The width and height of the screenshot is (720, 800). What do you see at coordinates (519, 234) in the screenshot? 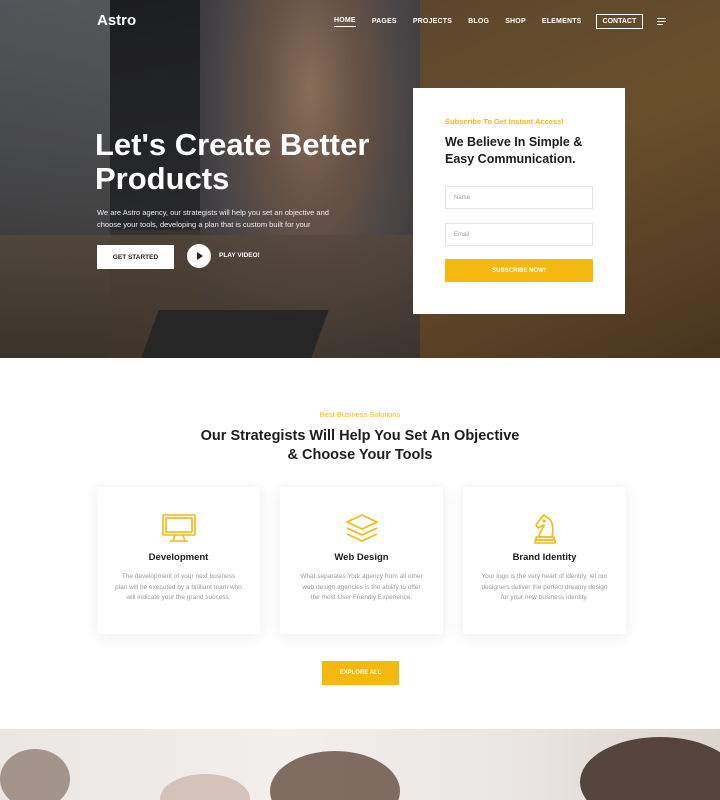
I see `email-field: Email` at bounding box center [519, 234].